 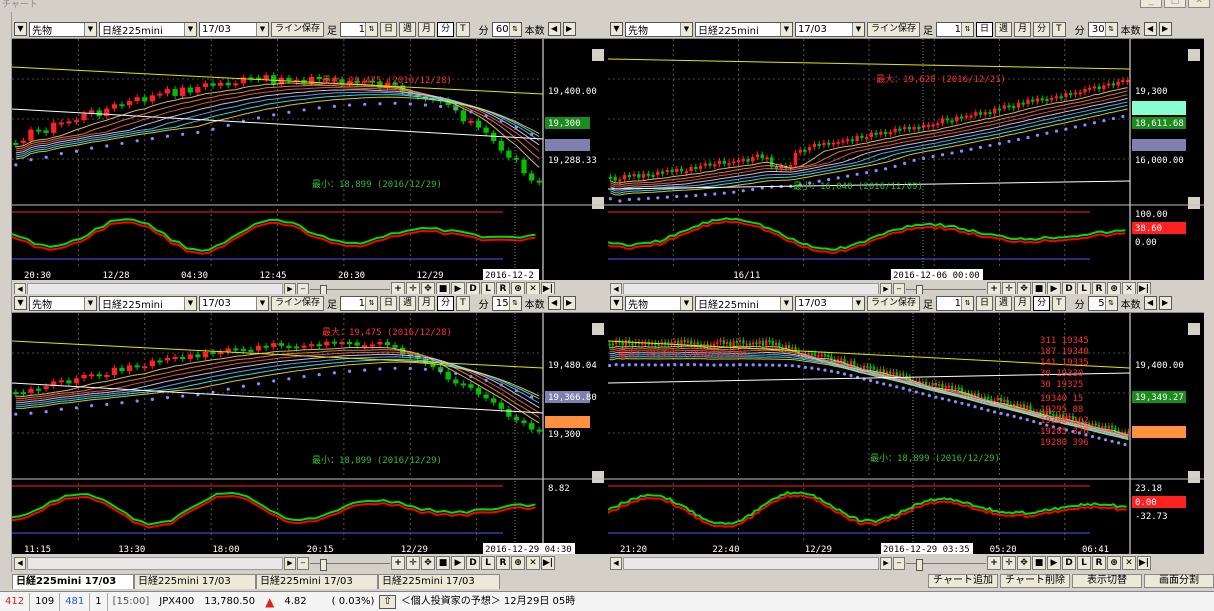 What do you see at coordinates (1102, 303) in the screenshot?
I see `interval-input: 5 ⇅` at bounding box center [1102, 303].